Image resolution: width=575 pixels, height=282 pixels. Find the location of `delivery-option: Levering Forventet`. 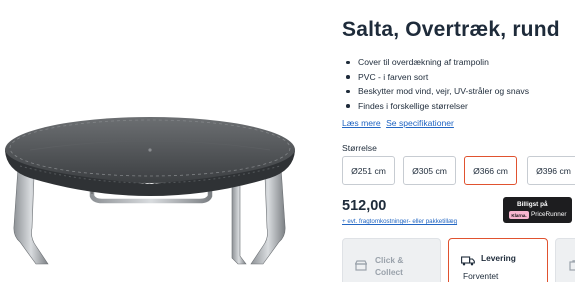

delivery-option: Levering Forventet is located at coordinates (498, 260).